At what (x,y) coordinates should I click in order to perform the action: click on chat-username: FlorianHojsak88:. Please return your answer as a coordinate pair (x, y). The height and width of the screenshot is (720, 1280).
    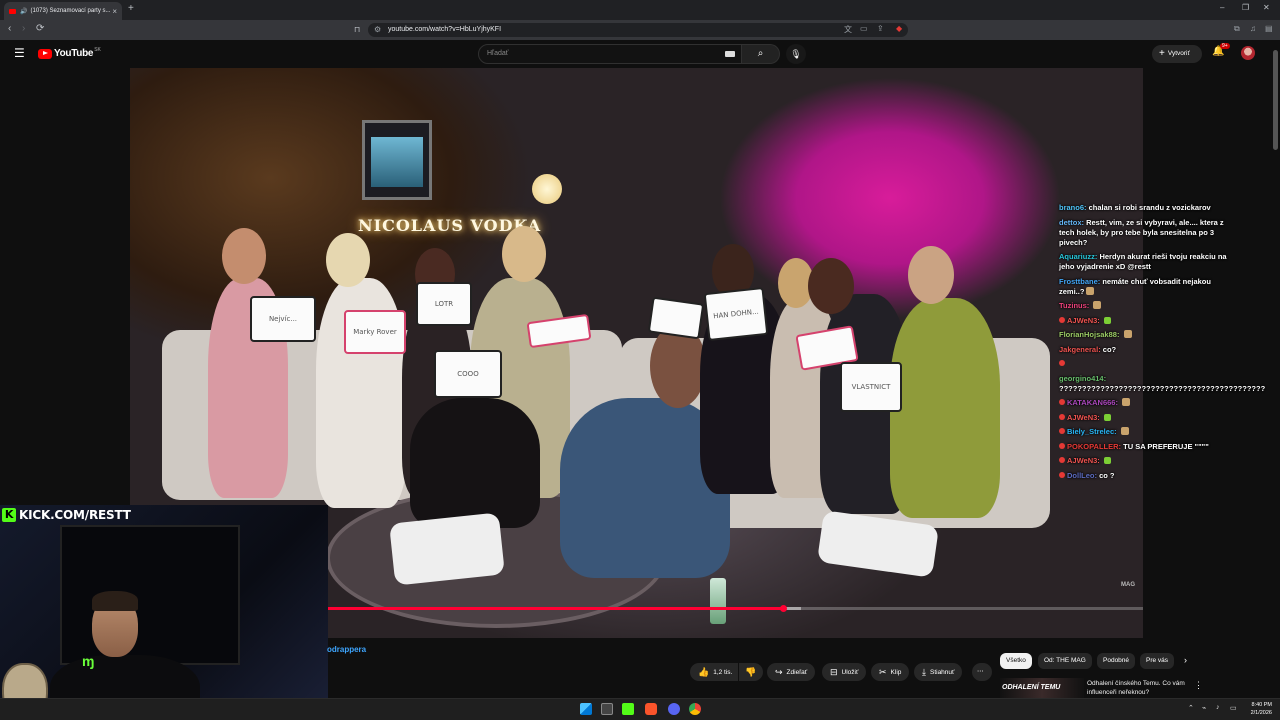
    Looking at the image, I should click on (1089, 334).